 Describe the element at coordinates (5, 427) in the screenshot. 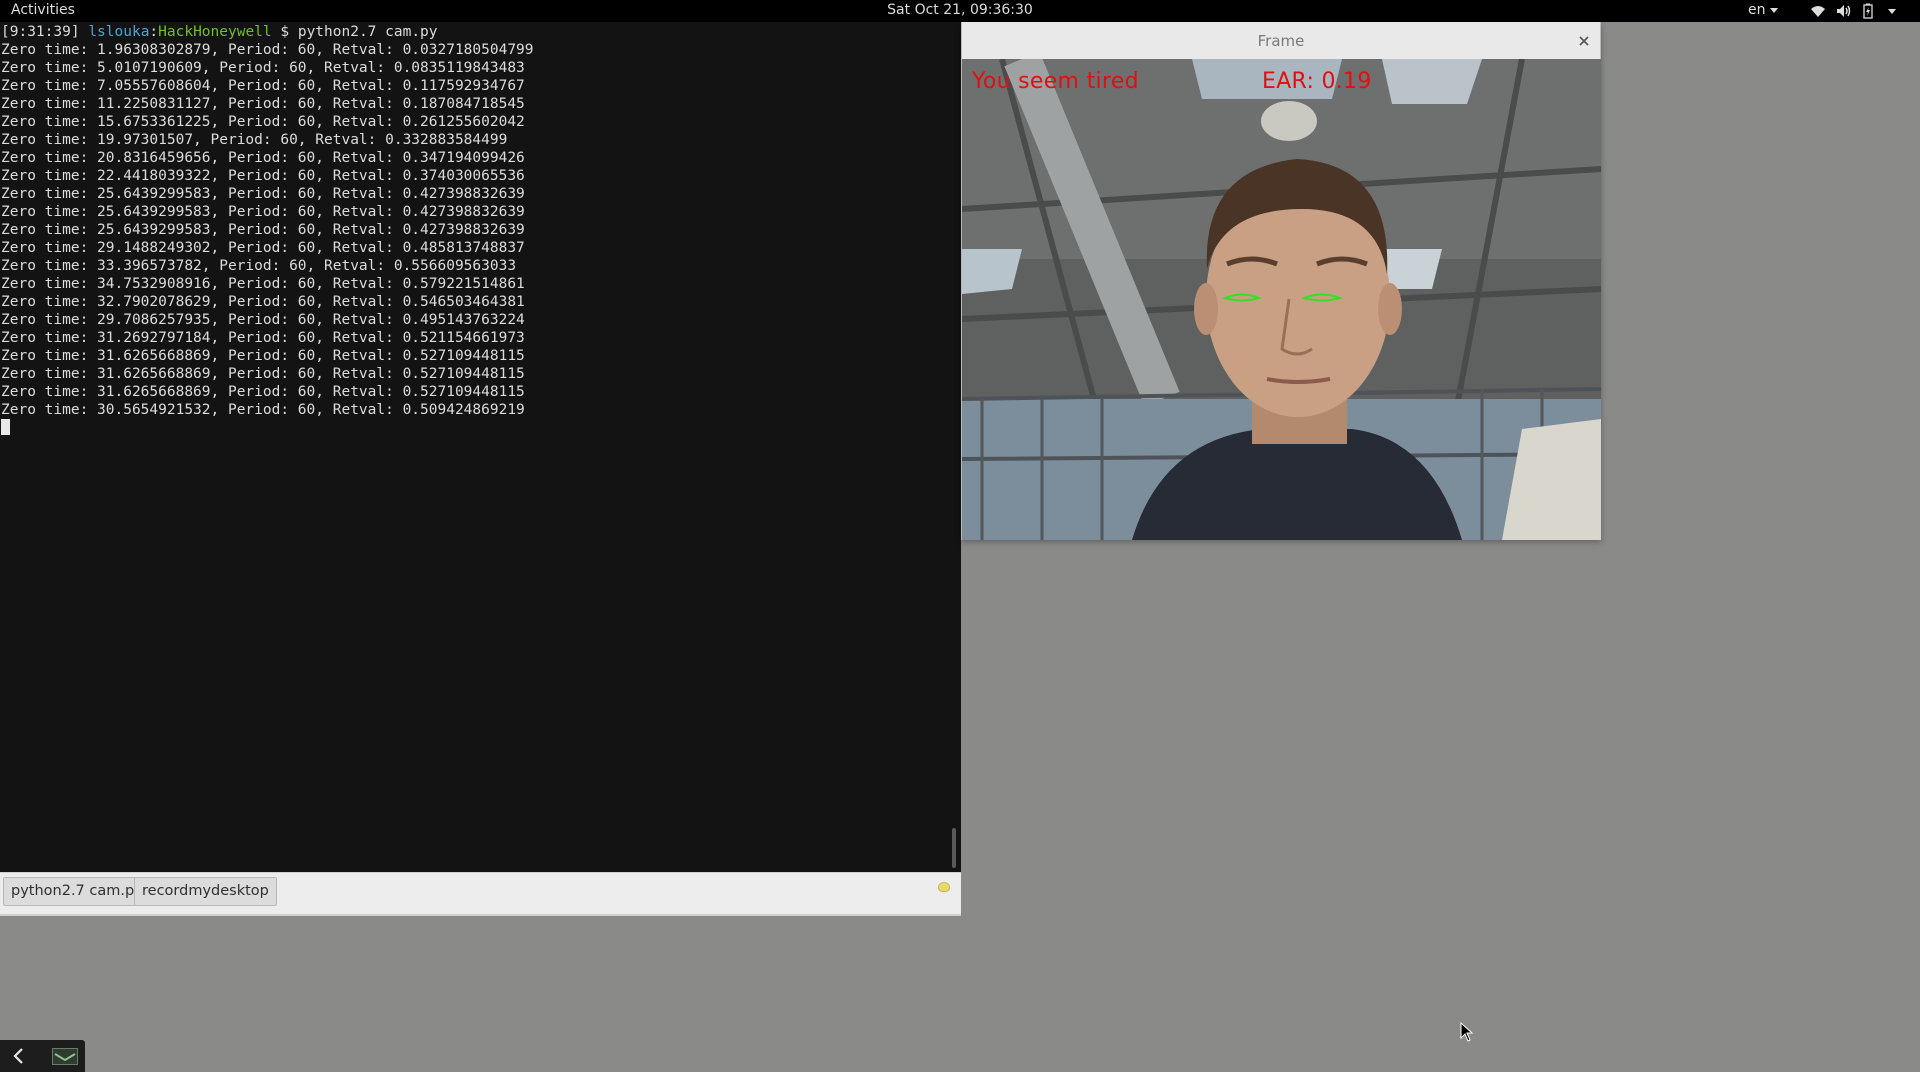

I see `terminal-cursor` at that location.